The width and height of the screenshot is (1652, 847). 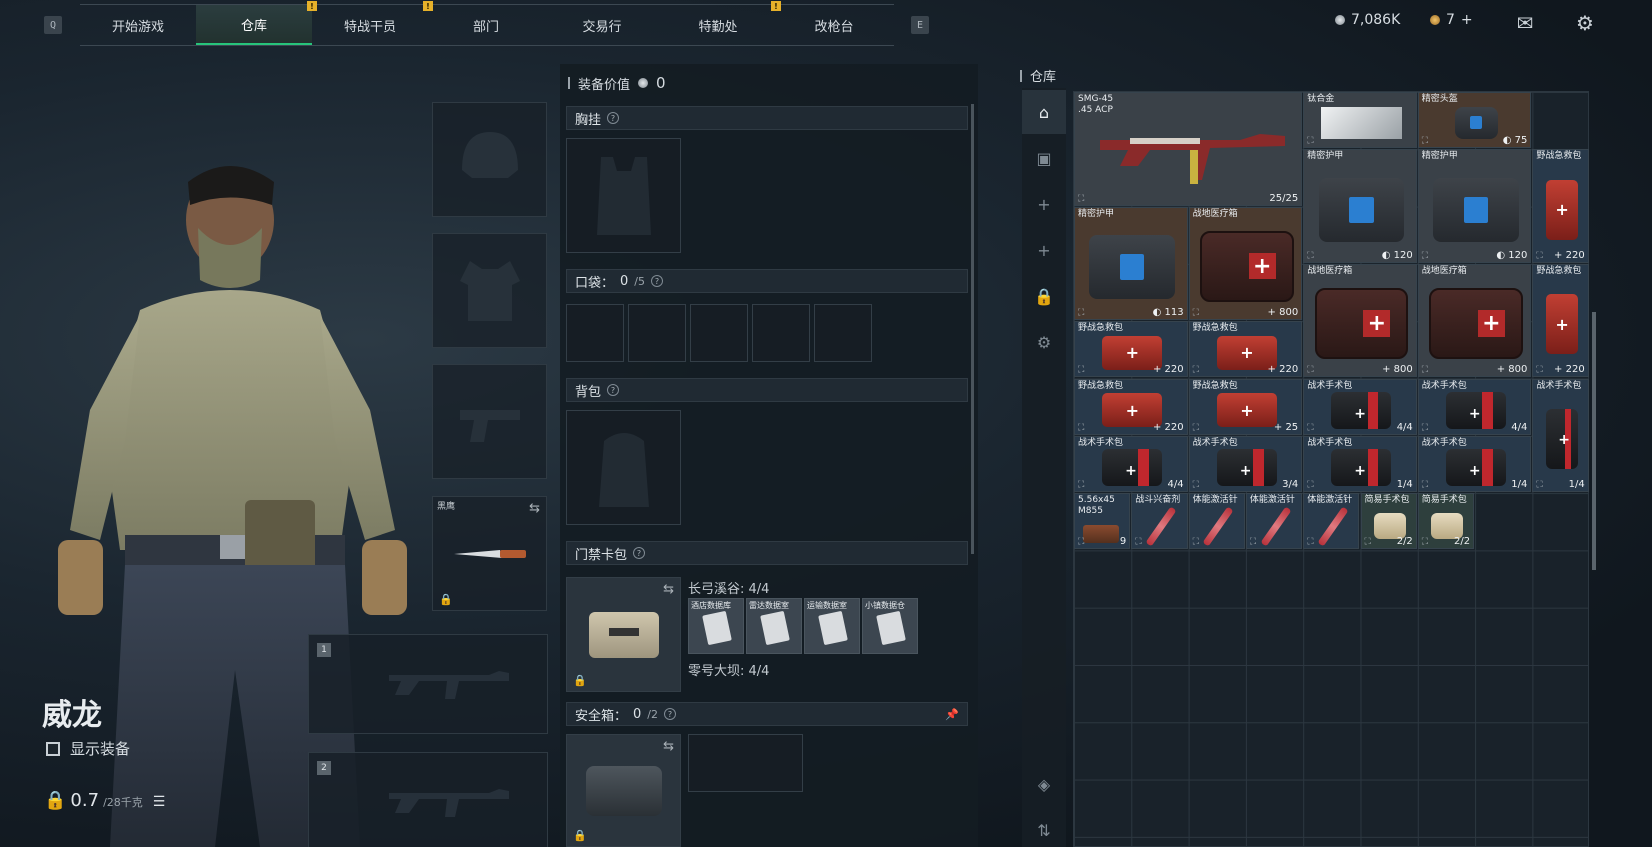 I want to click on stash-sidebar: ⌂ ▣ + + 🔒 ⚙ ◈ ⇅, so click(x=1044, y=467).